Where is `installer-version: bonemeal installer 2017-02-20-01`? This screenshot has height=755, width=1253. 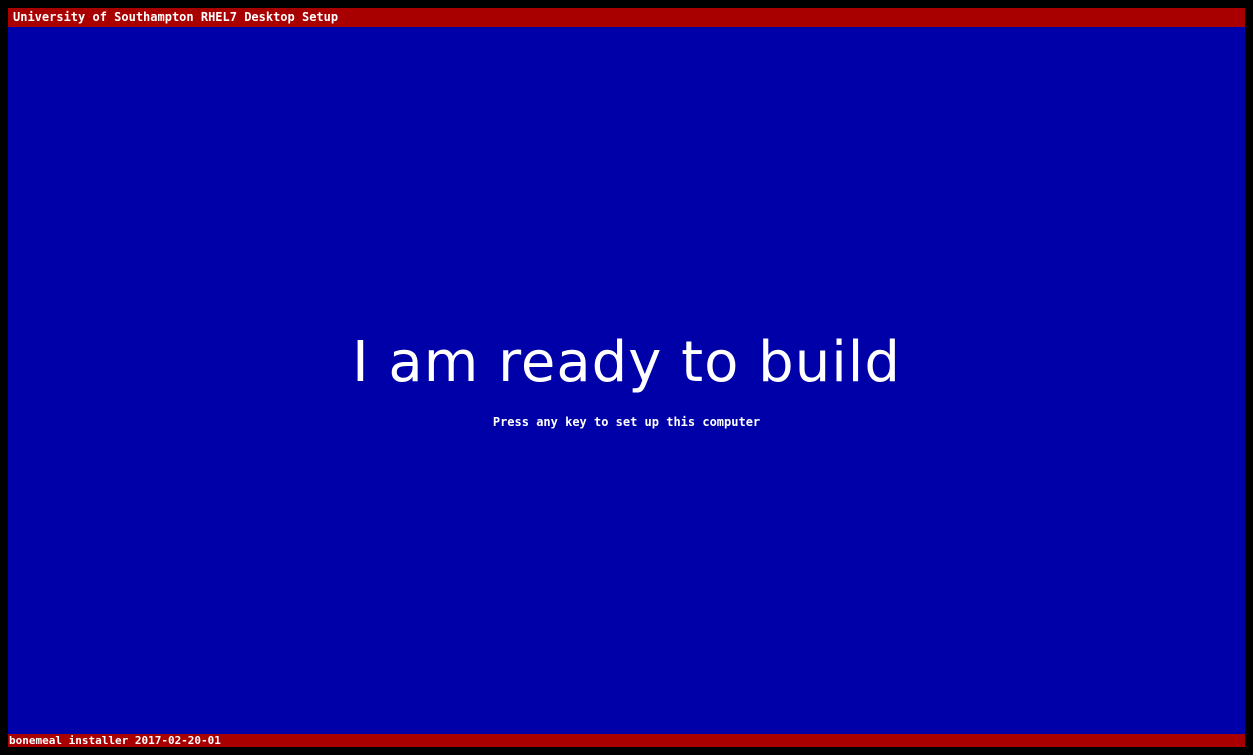
installer-version: bonemeal installer 2017-02-20-01 is located at coordinates (115, 740).